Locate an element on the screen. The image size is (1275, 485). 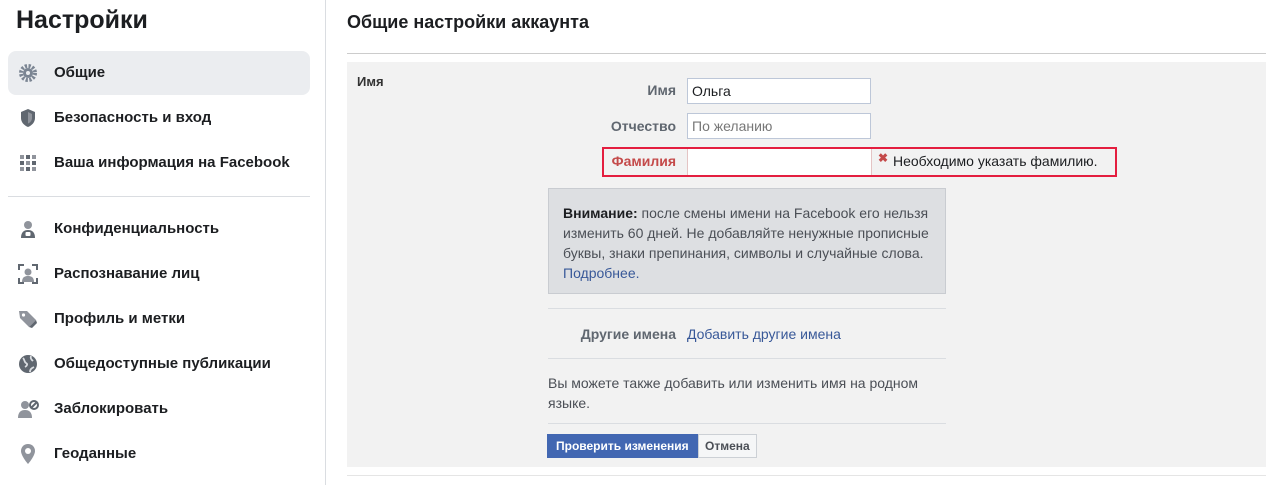
grid-icon is located at coordinates (28, 163).